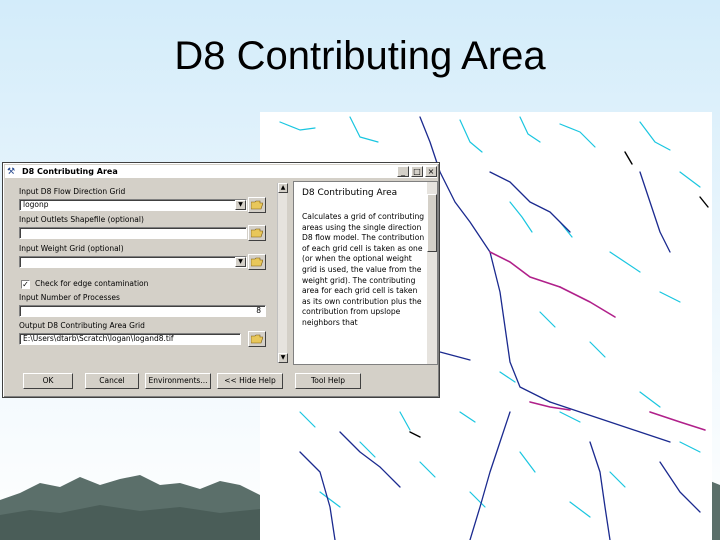 This screenshot has height=540, width=720. I want to click on tool-help-button: Tool Help, so click(328, 381).